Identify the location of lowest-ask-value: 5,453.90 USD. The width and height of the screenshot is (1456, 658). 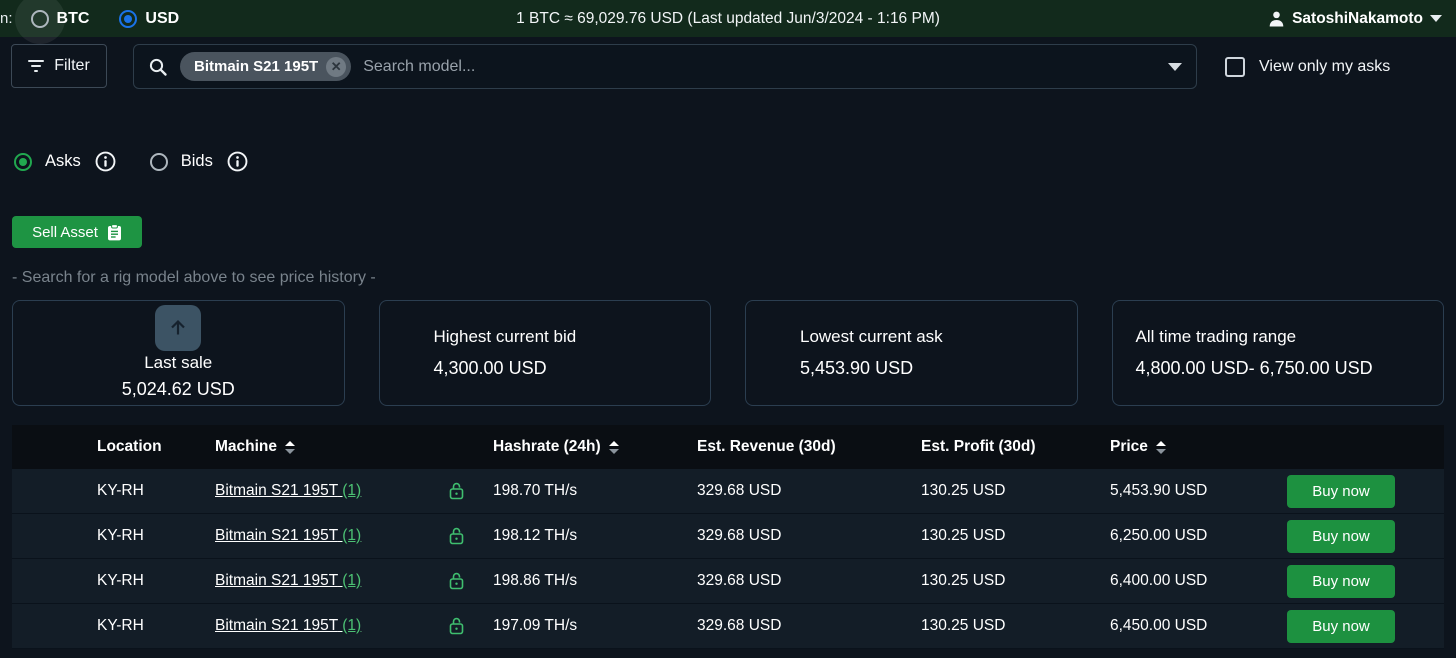
(857, 368).